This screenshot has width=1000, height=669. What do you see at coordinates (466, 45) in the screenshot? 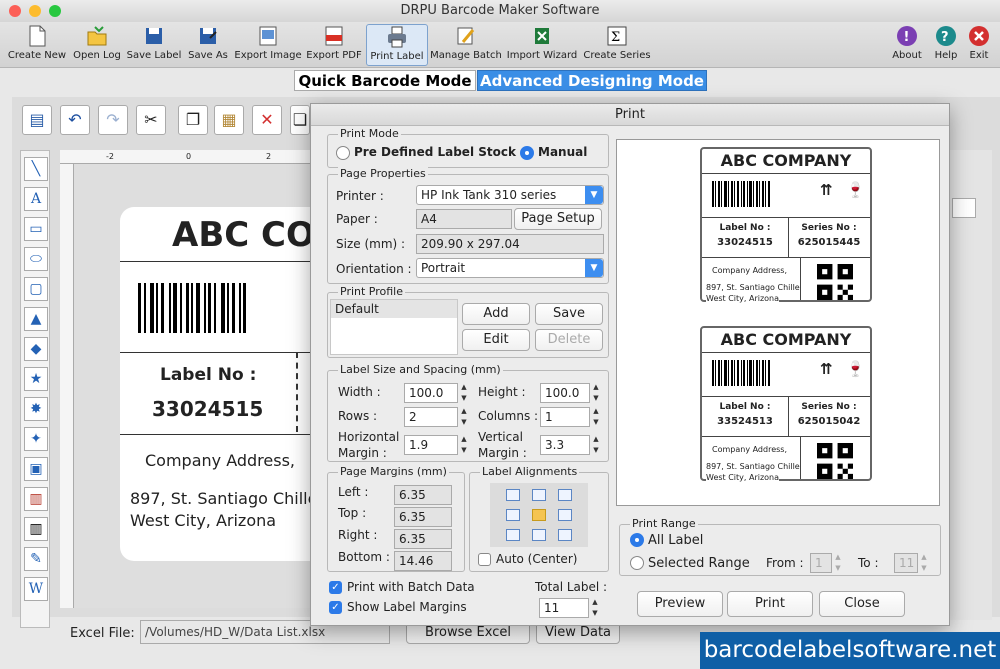
I see `manage-batch-button: Manage Batch` at bounding box center [466, 45].